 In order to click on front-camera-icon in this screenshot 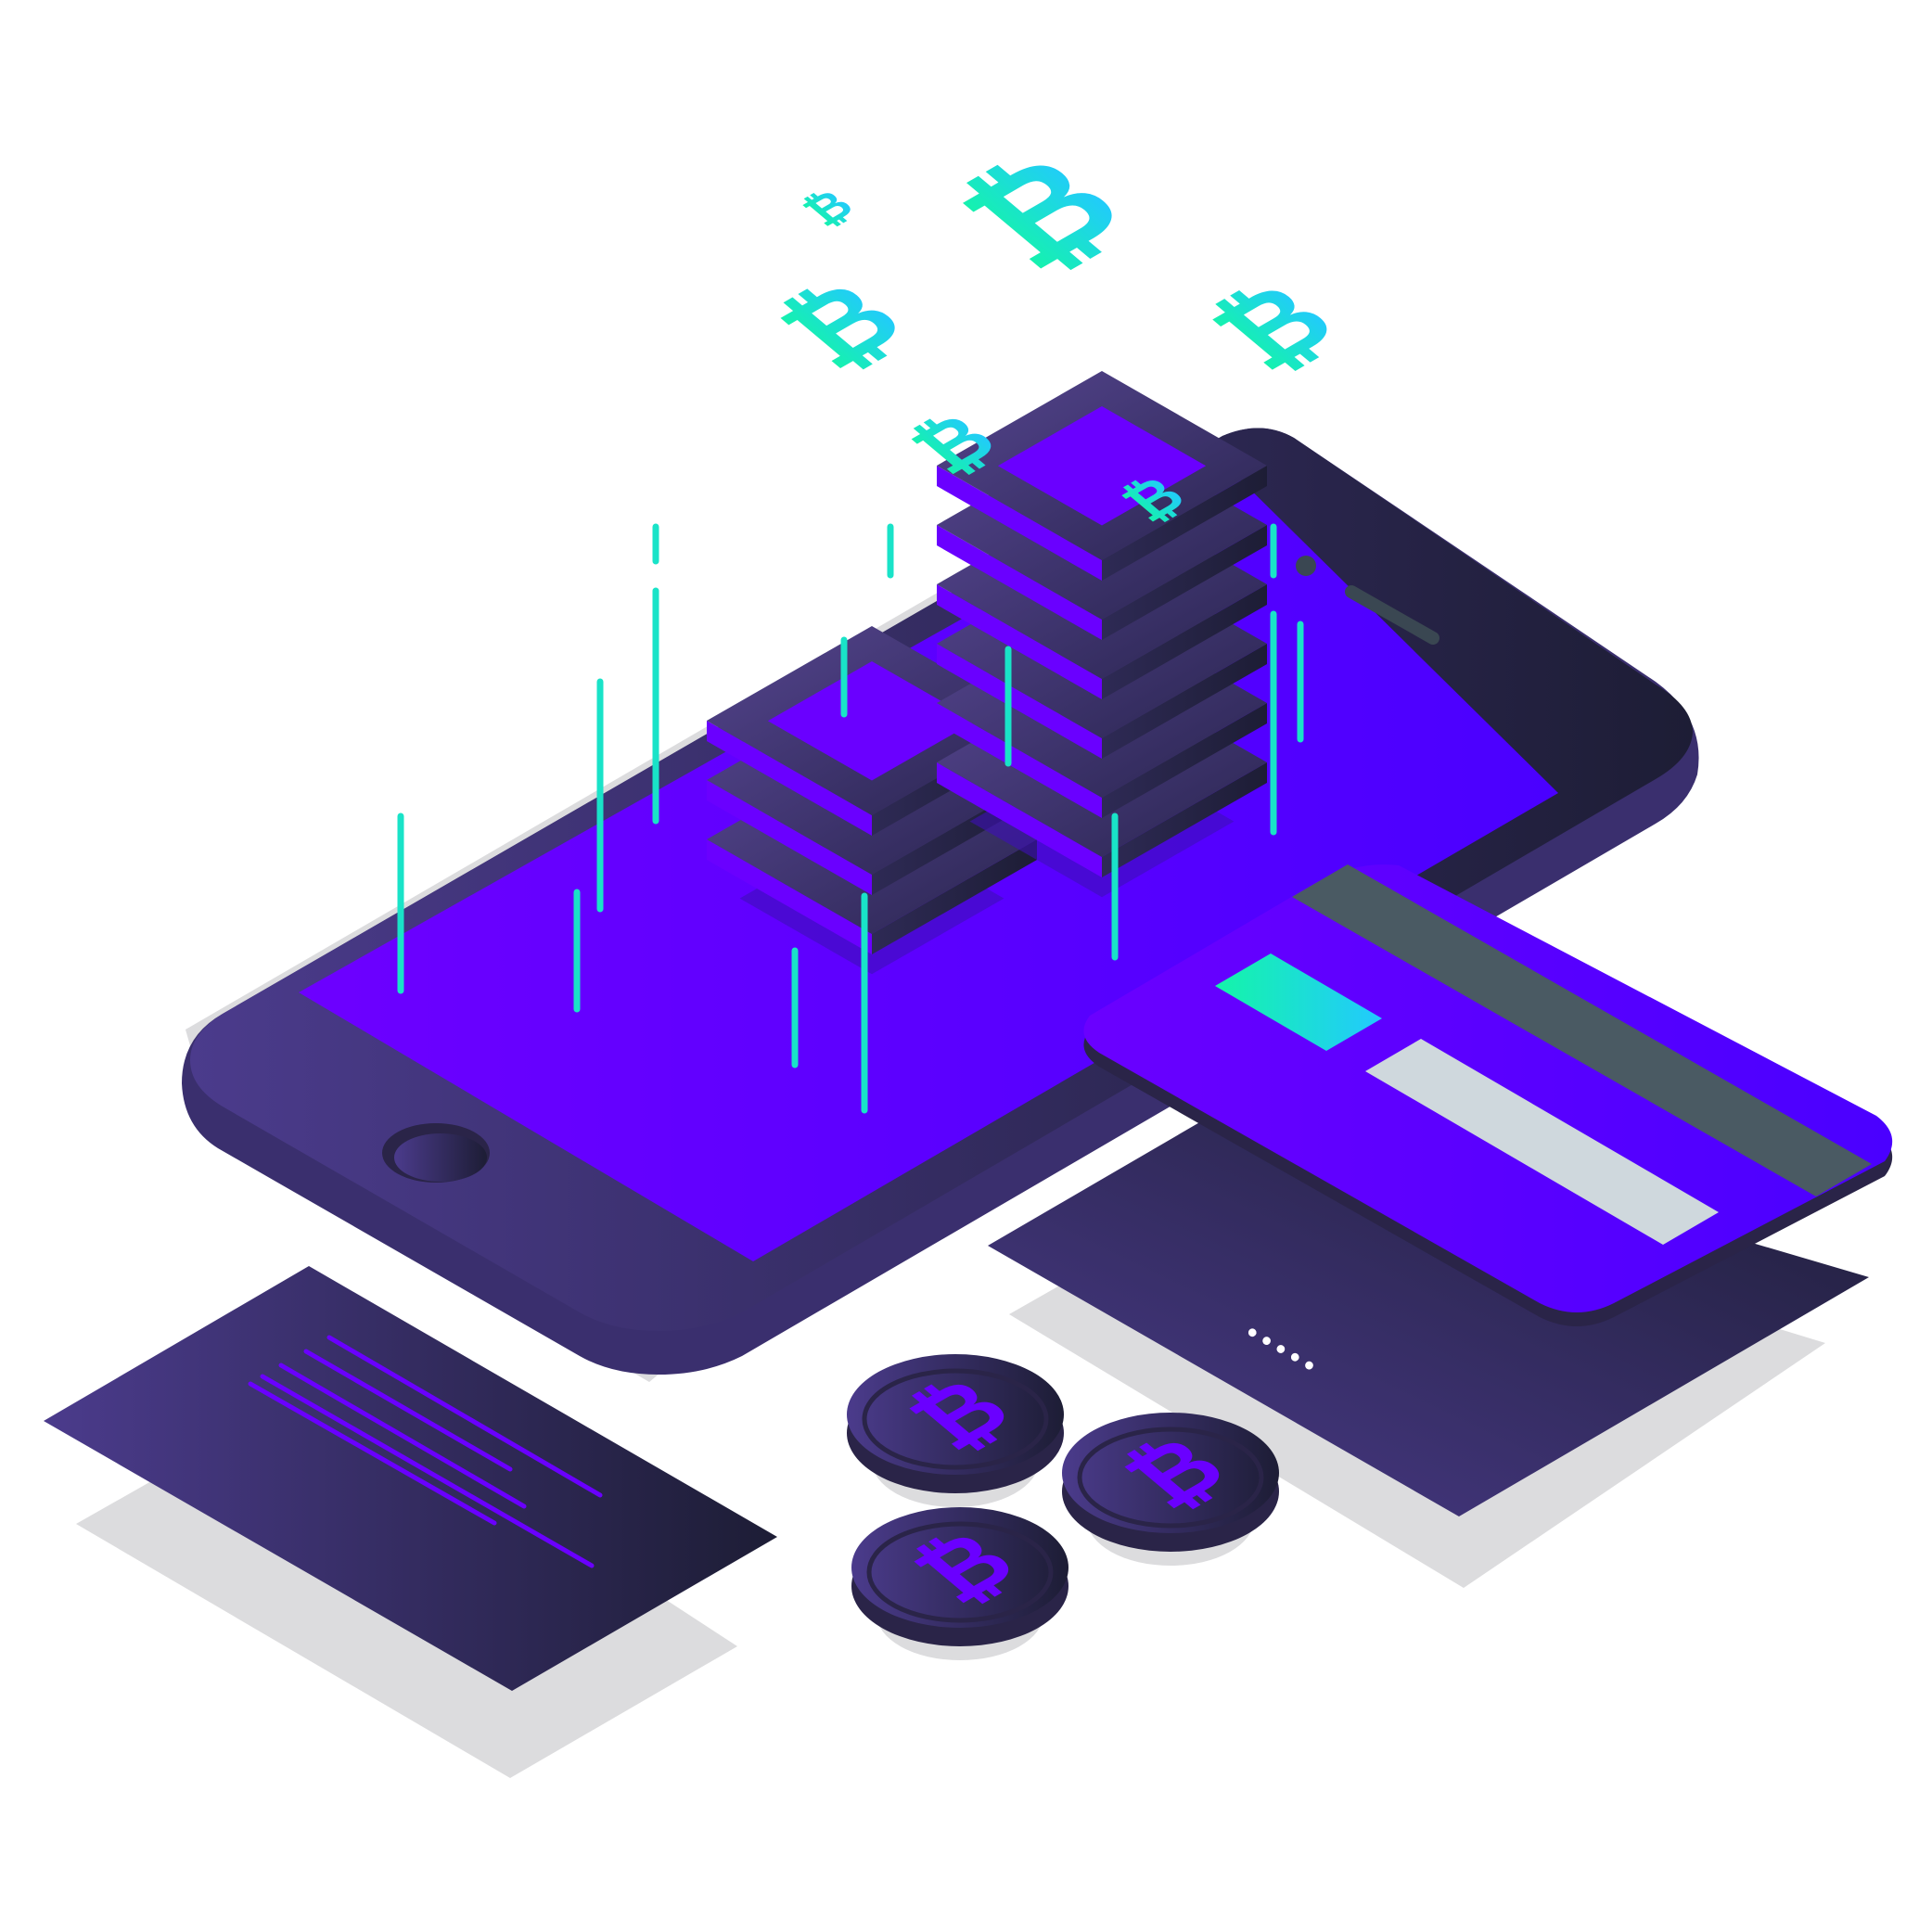, I will do `click(1306, 566)`.